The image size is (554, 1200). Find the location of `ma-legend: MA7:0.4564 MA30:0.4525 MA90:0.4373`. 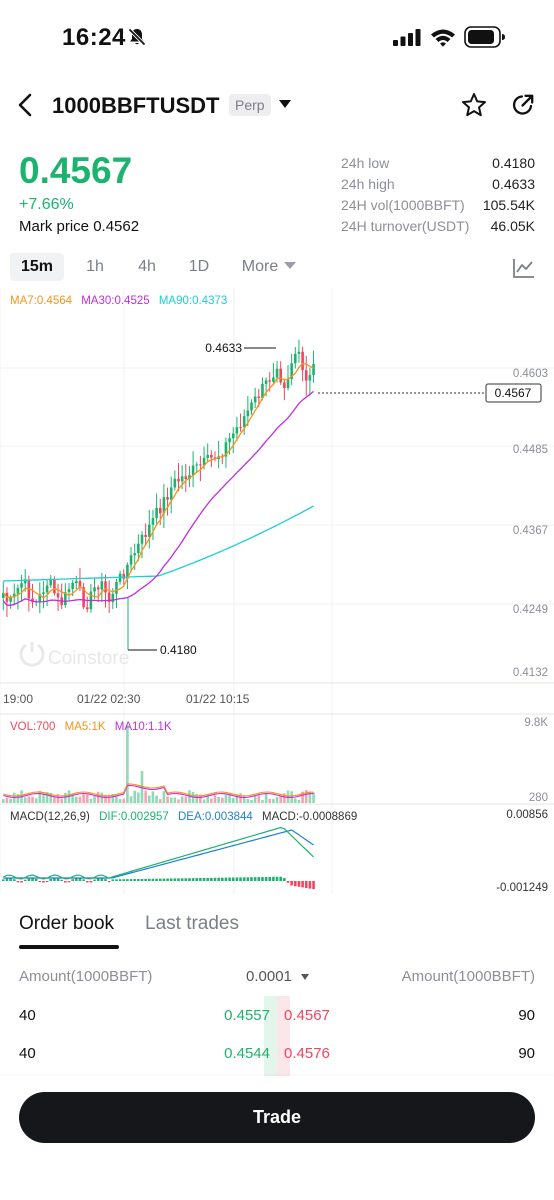

ma-legend: MA7:0.4564 MA30:0.4525 MA90:0.4373 is located at coordinates (121, 301).